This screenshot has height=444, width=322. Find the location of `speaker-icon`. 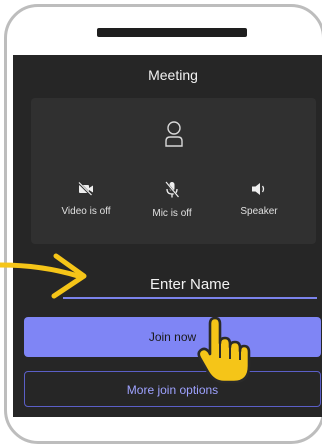

speaker-icon is located at coordinates (258, 189).